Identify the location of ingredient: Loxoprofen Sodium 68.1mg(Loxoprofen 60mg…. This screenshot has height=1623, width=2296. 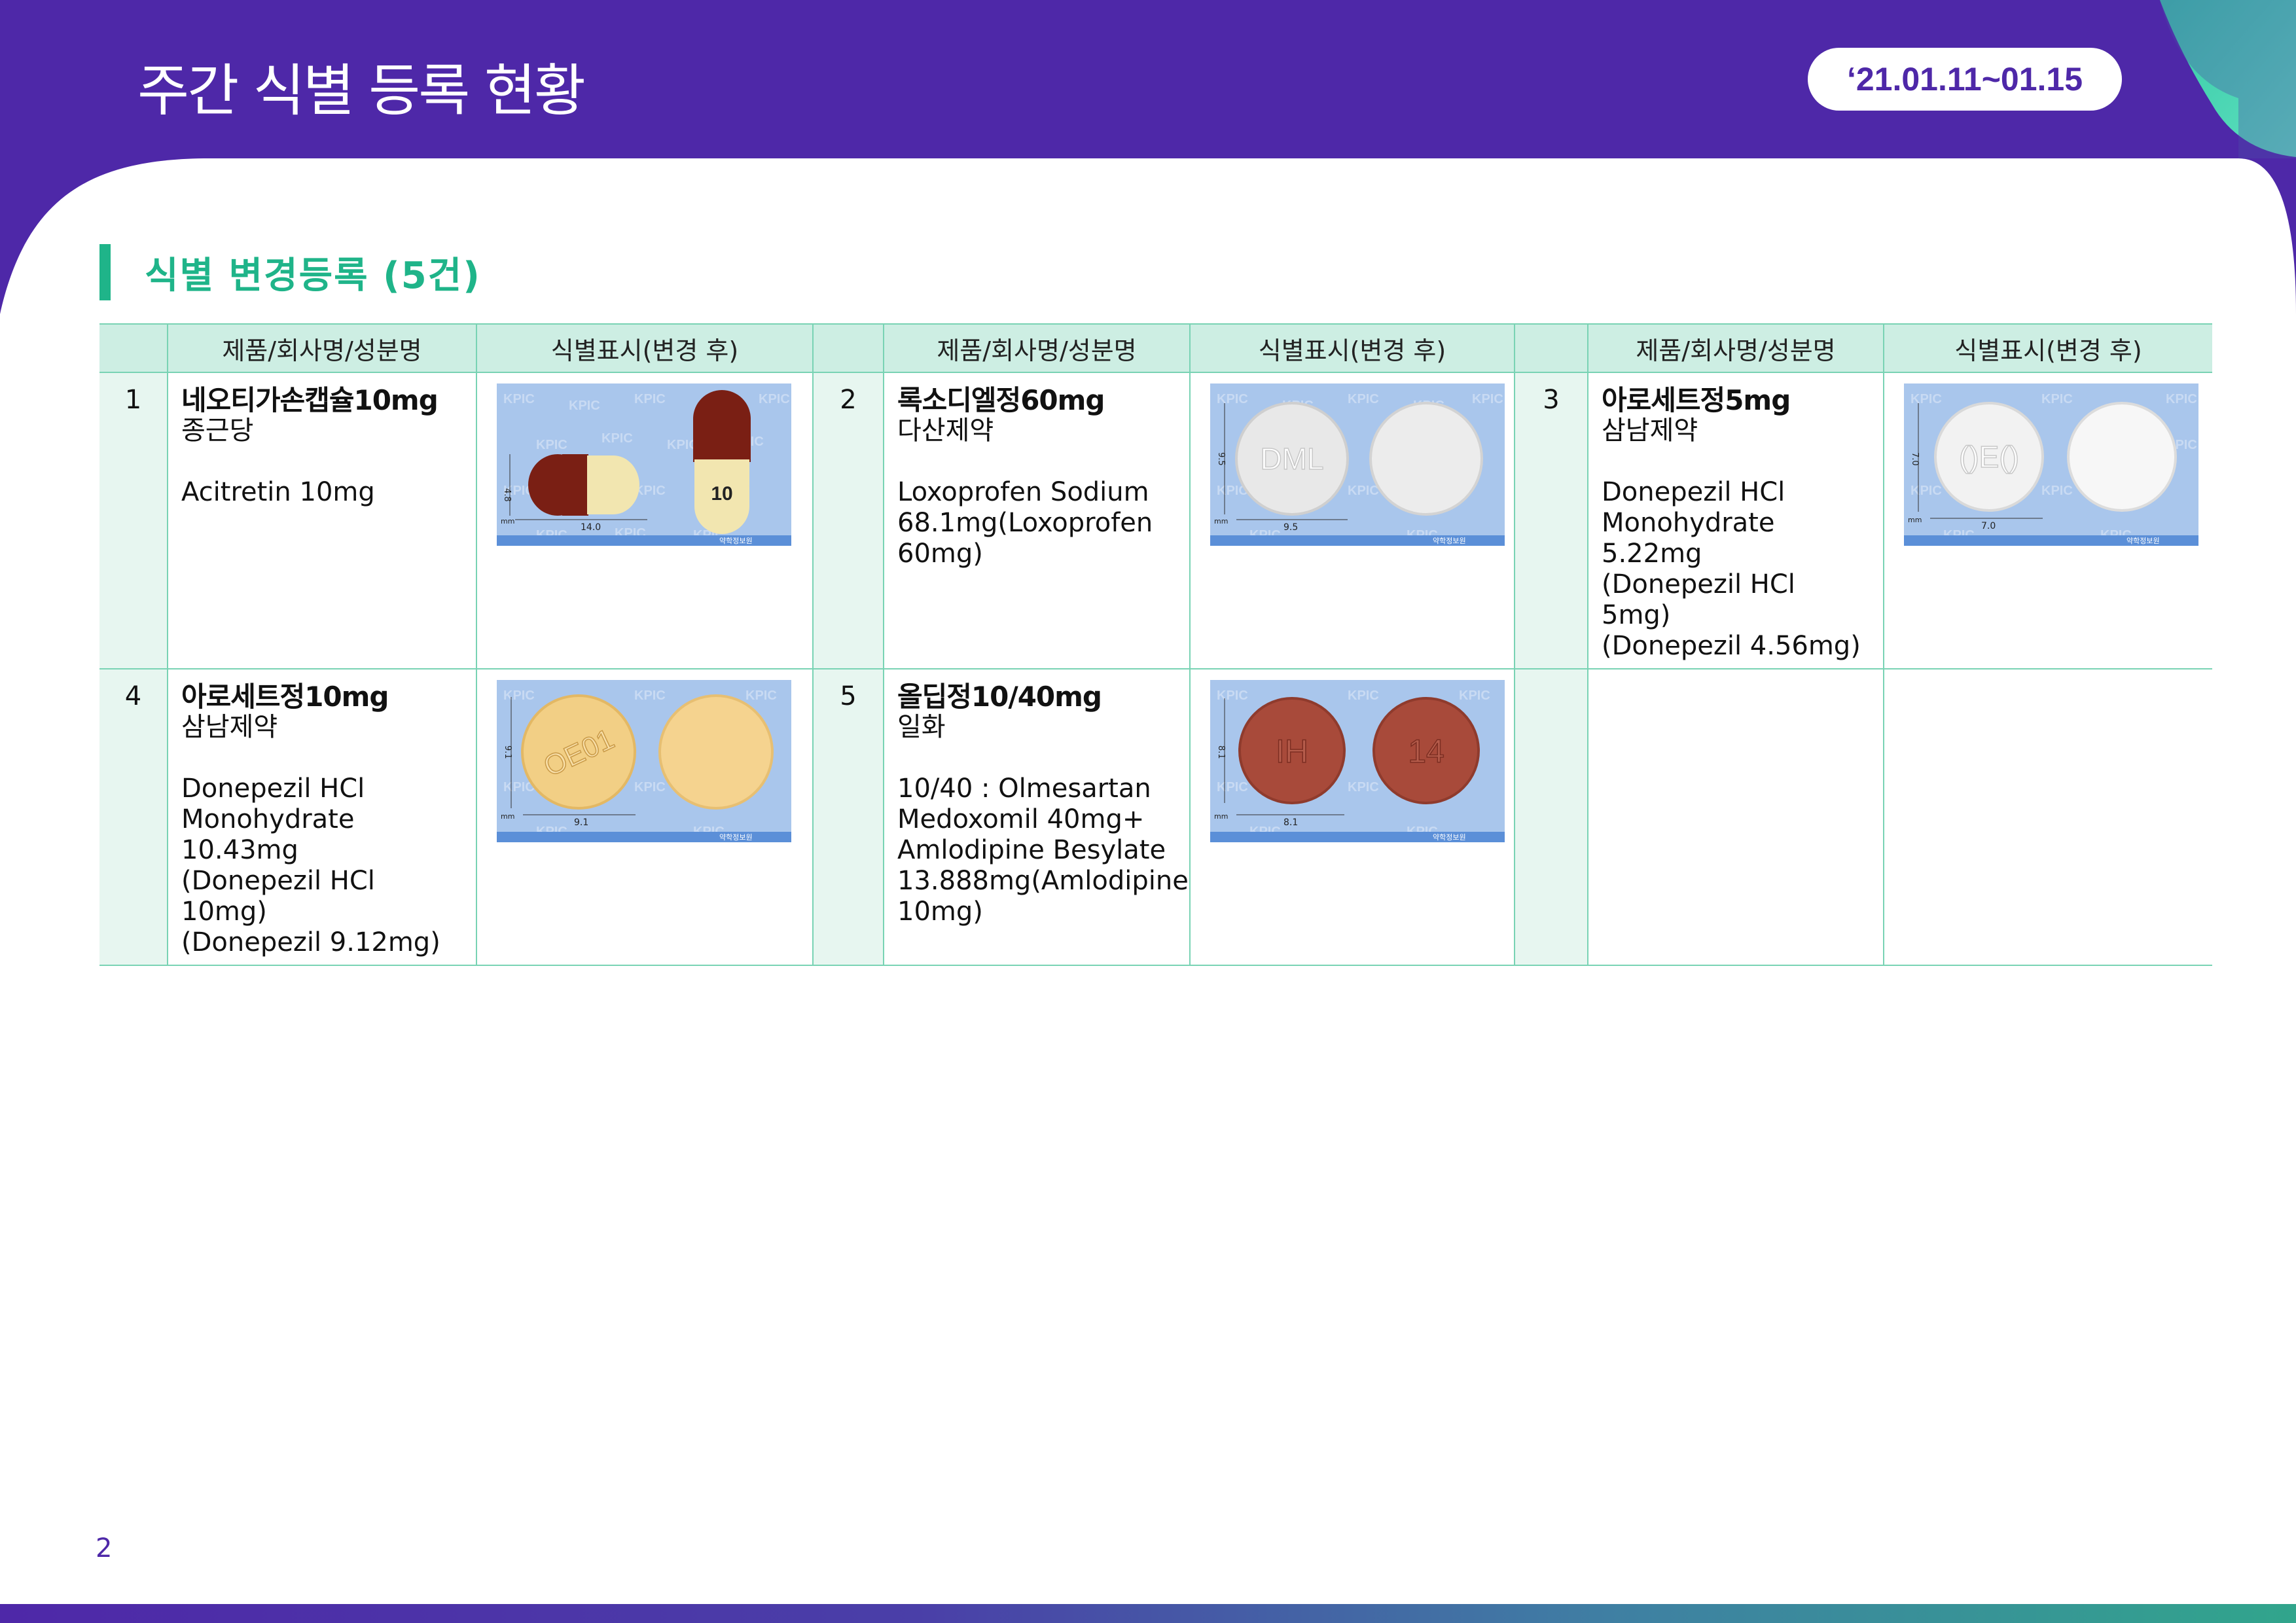
(1025, 523).